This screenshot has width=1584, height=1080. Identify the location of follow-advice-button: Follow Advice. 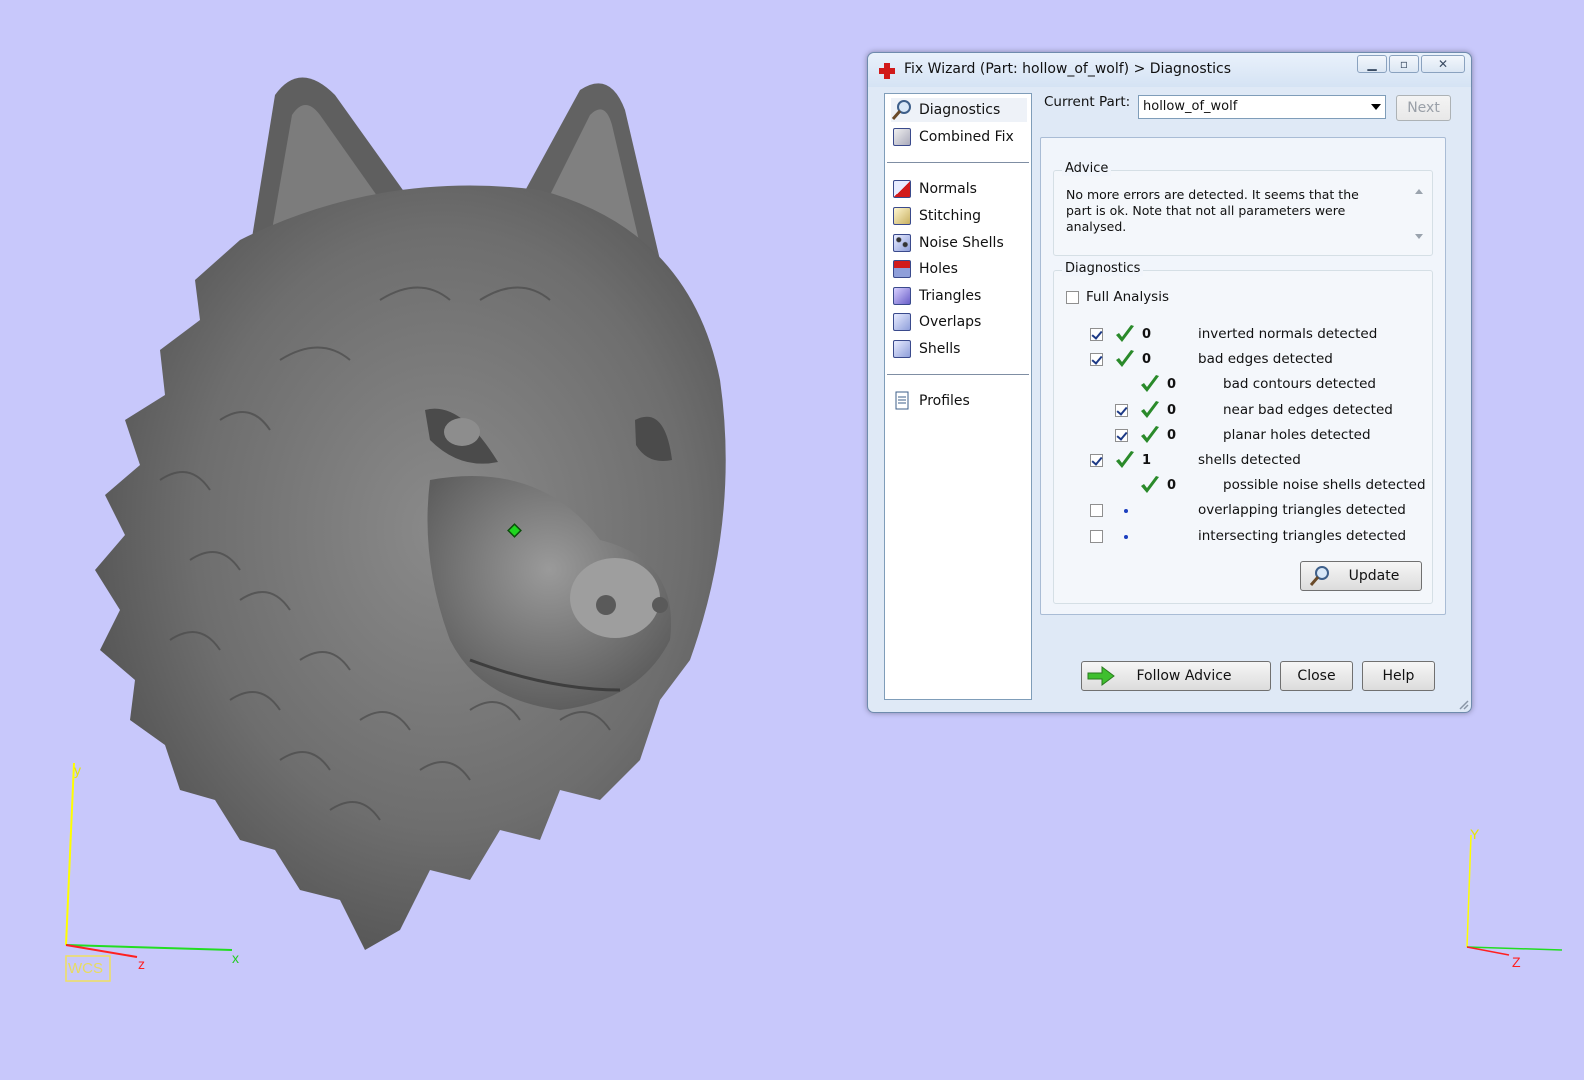
(1176, 676).